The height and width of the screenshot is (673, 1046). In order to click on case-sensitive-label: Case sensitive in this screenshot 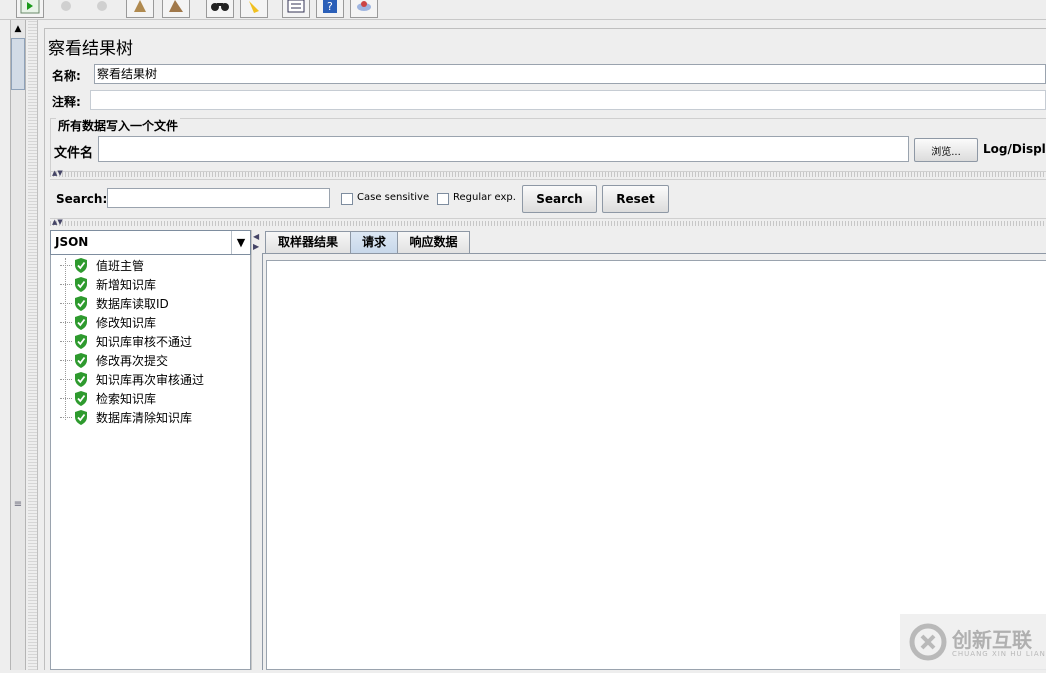, I will do `click(393, 197)`.